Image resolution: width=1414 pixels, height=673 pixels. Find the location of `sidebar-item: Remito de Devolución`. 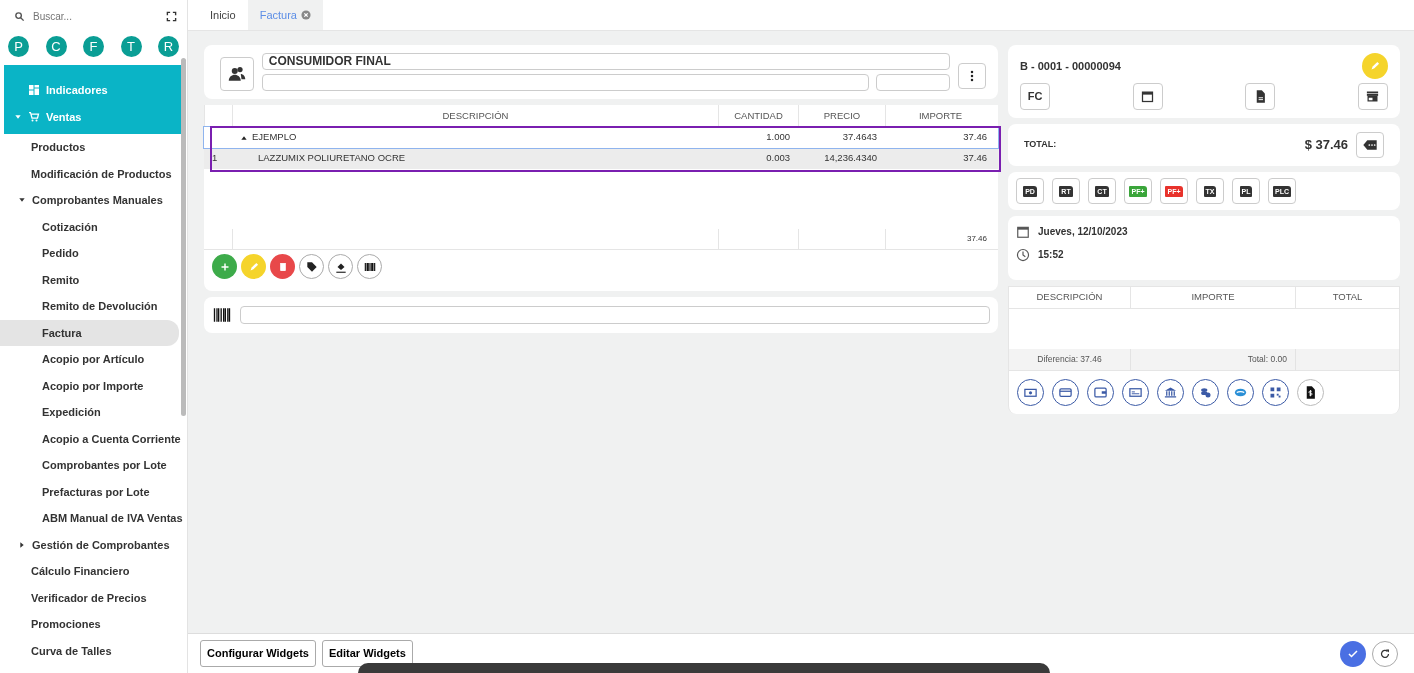

sidebar-item: Remito de Devolución is located at coordinates (89, 306).